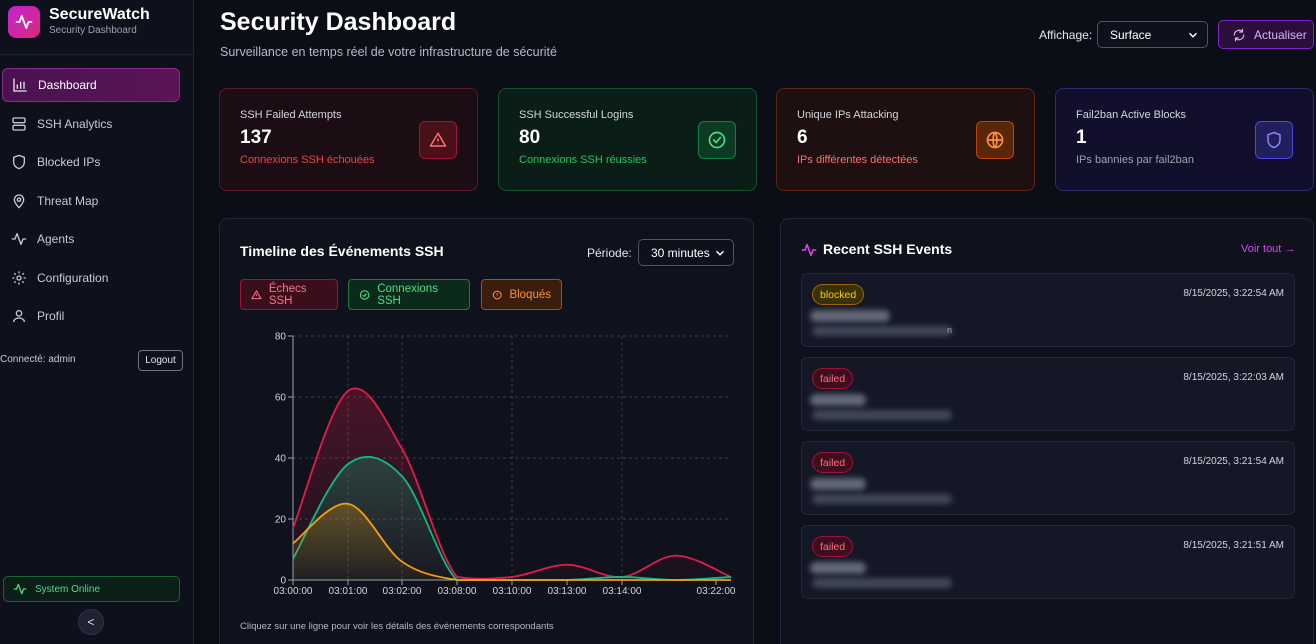 Image resolution: width=1316 pixels, height=644 pixels. Describe the element at coordinates (716, 591) in the screenshot. I see `x-tick-label: 03:22:00` at that location.